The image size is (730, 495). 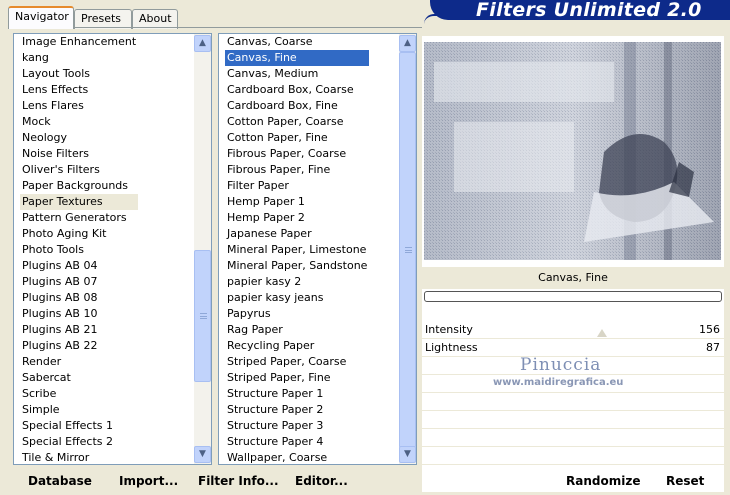 I want to click on category-list-item: Special Effects 2, so click(x=79, y=442).